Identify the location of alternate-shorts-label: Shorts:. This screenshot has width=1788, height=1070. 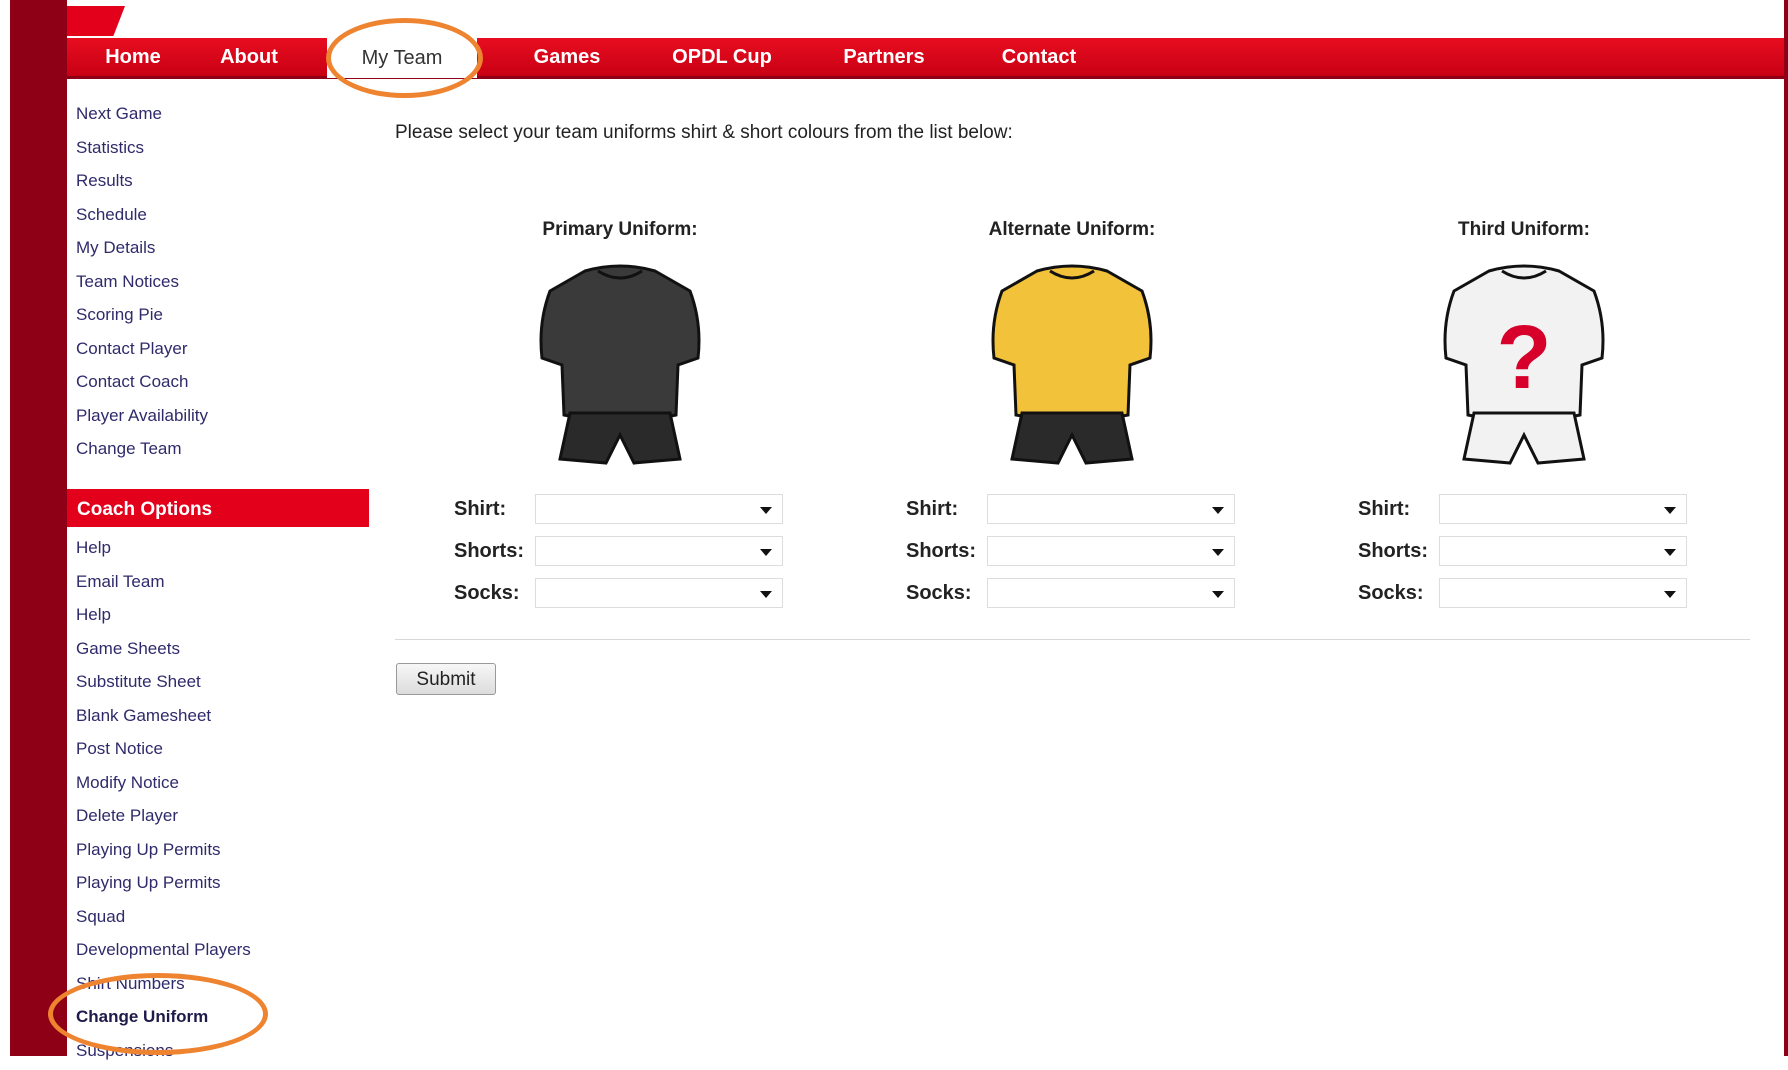
(941, 551).